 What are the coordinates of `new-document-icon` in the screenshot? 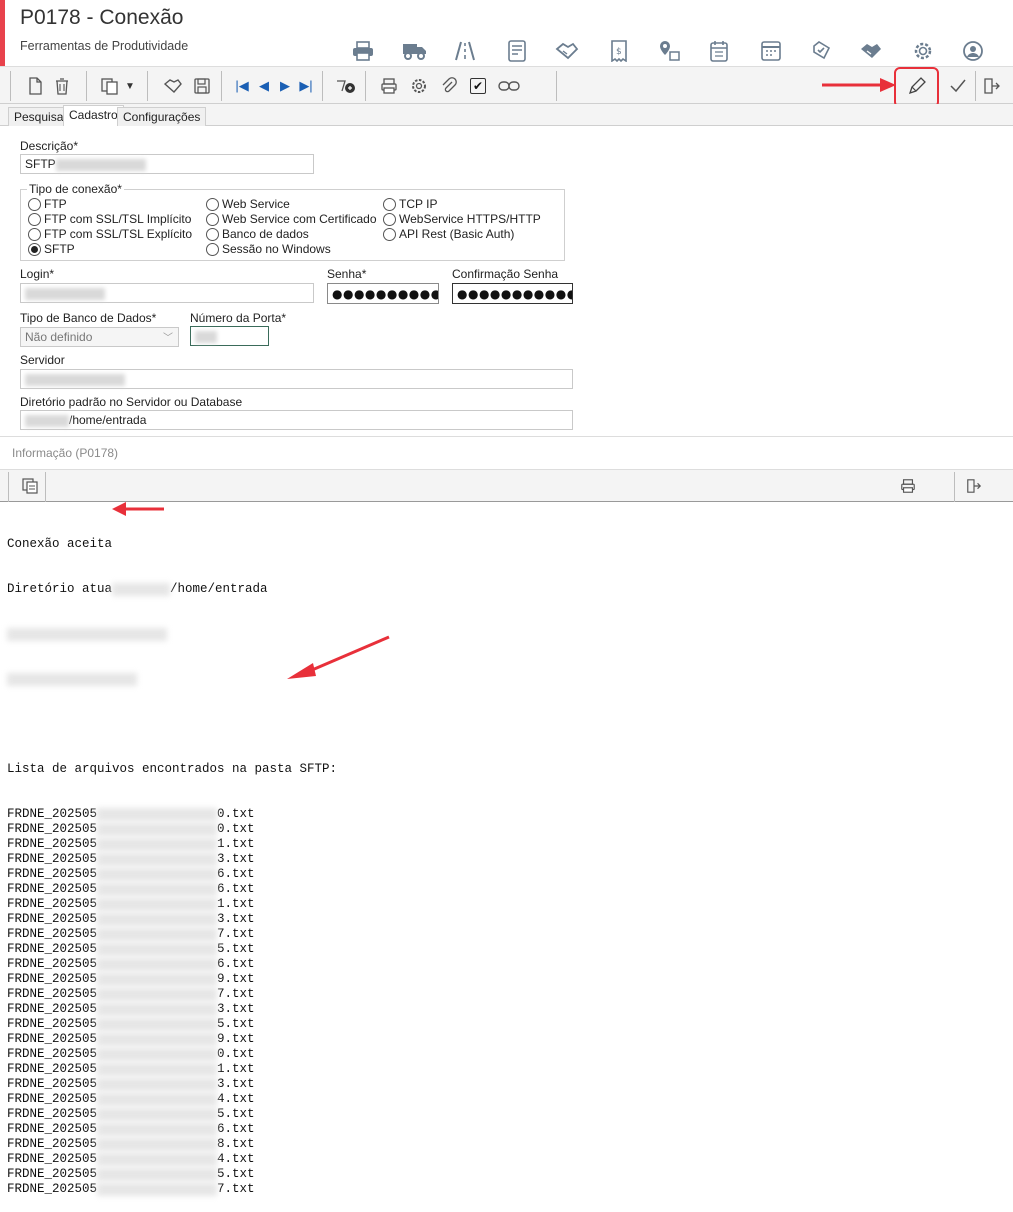 It's located at (35, 86).